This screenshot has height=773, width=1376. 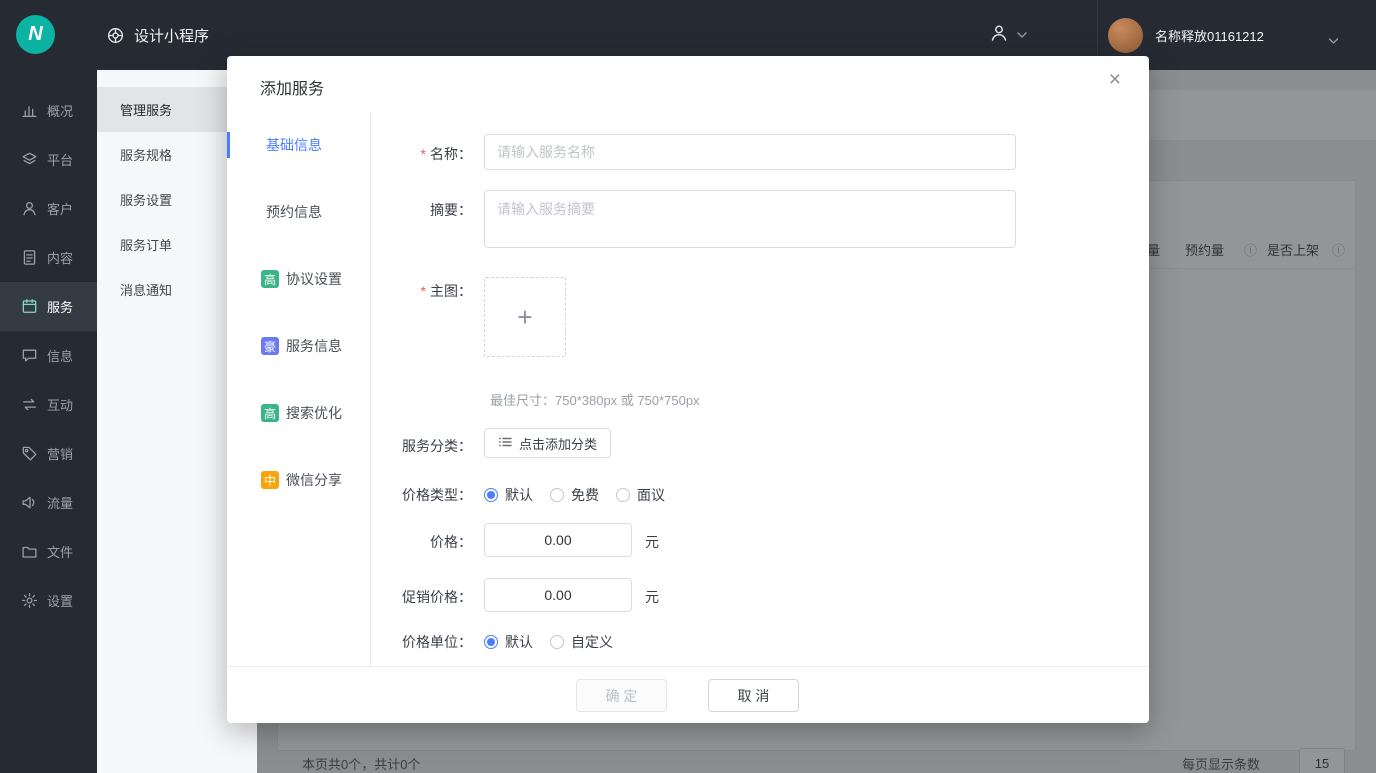 I want to click on sidebar-item-label: 平台, so click(x=60, y=160).